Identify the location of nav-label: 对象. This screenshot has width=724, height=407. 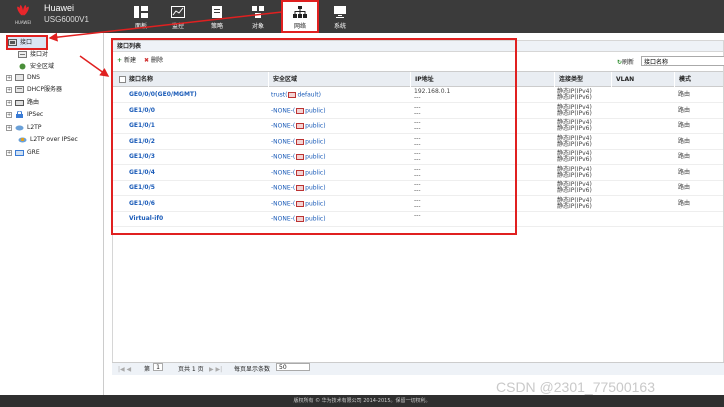
(257, 26).